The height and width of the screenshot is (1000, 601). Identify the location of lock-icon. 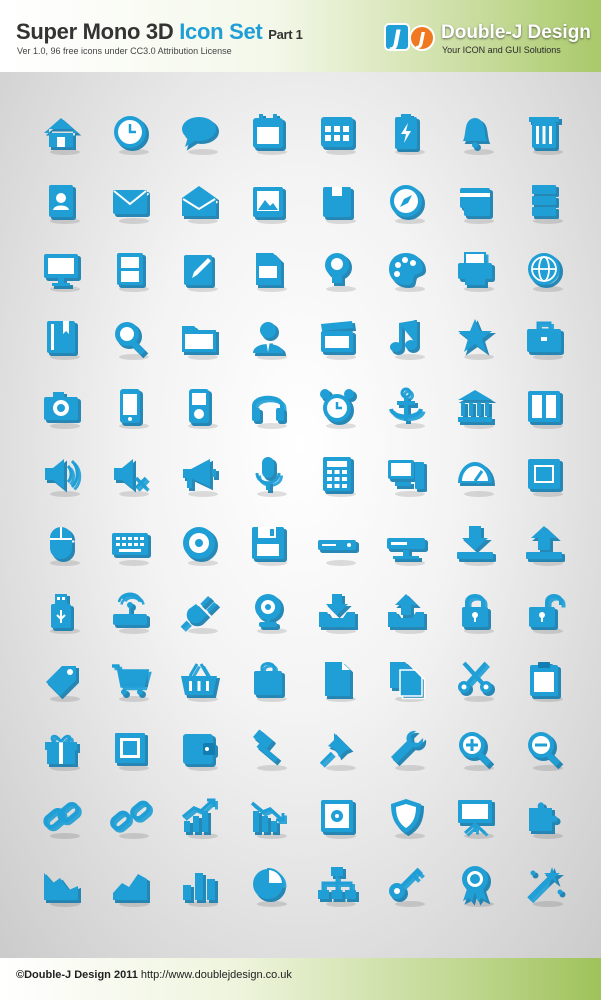
(477, 613).